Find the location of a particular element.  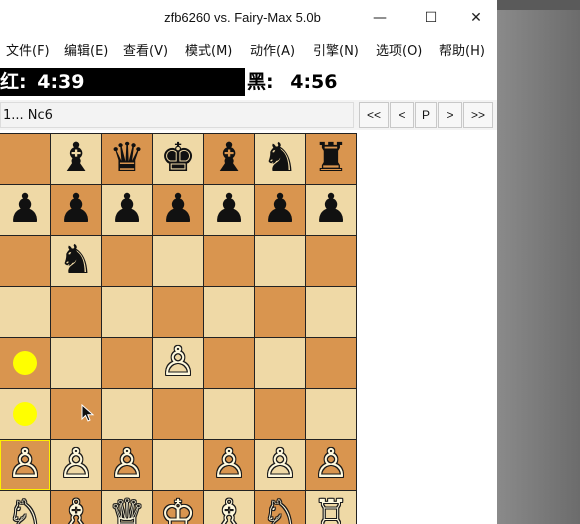

square-g5 is located at coordinates (280, 312).